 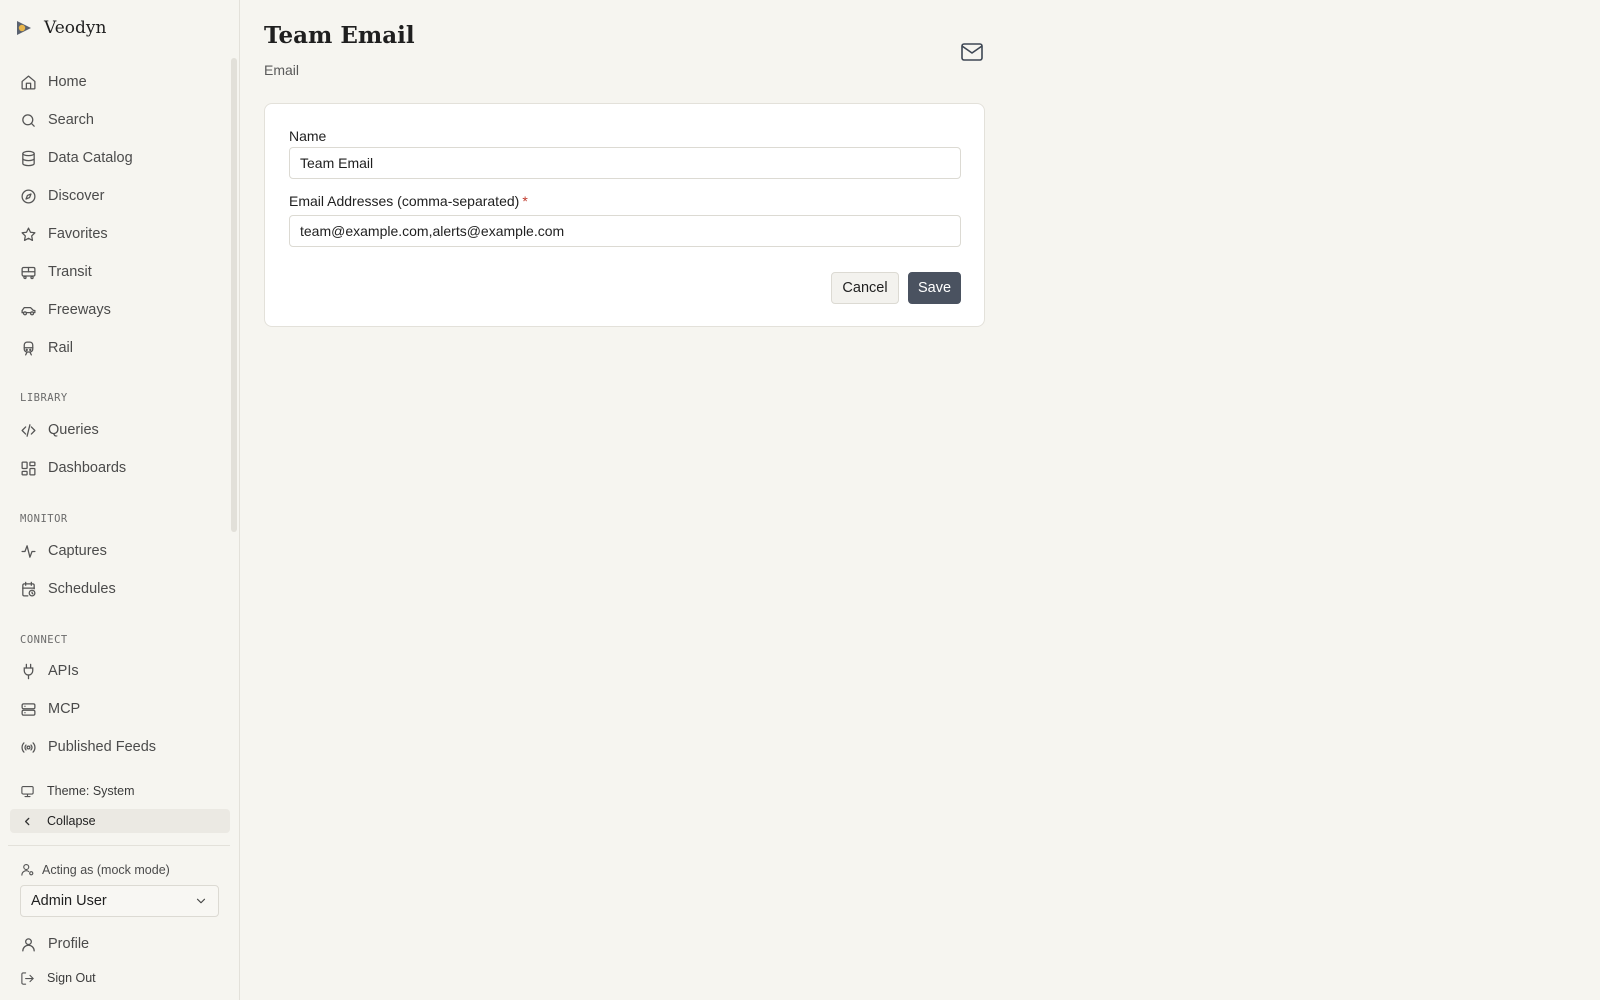 I want to click on sidebar-item-label: APIs, so click(x=63, y=671).